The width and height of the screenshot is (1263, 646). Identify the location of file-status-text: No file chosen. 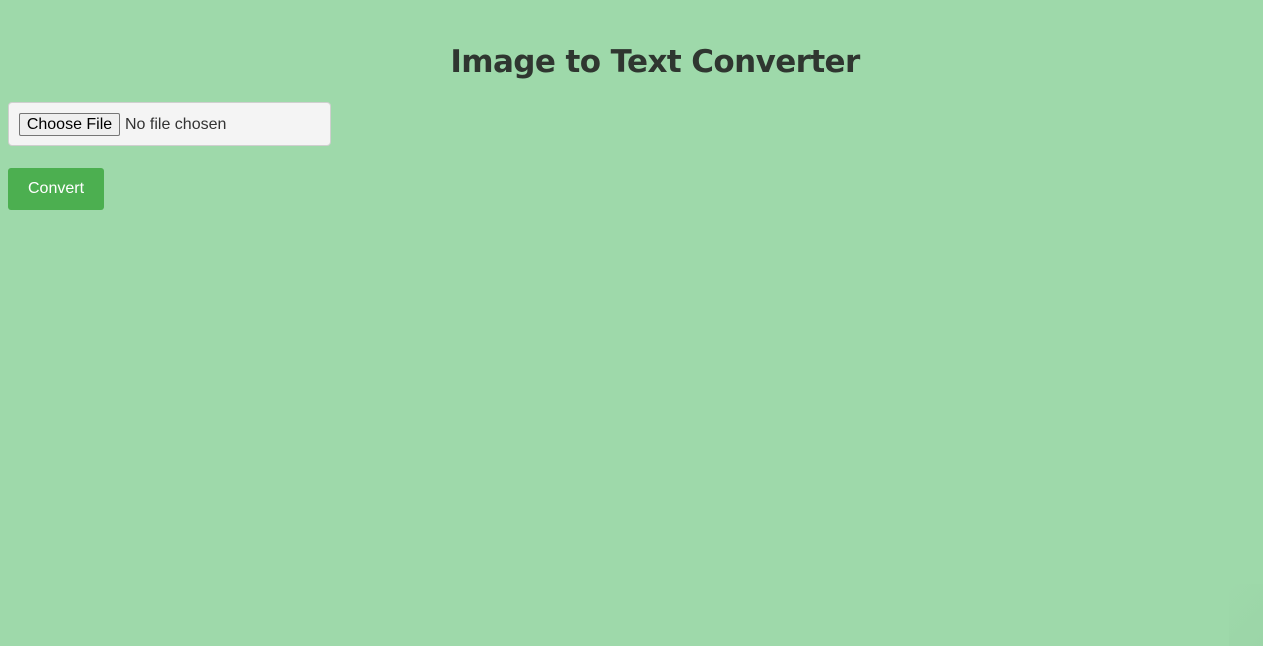
(176, 124).